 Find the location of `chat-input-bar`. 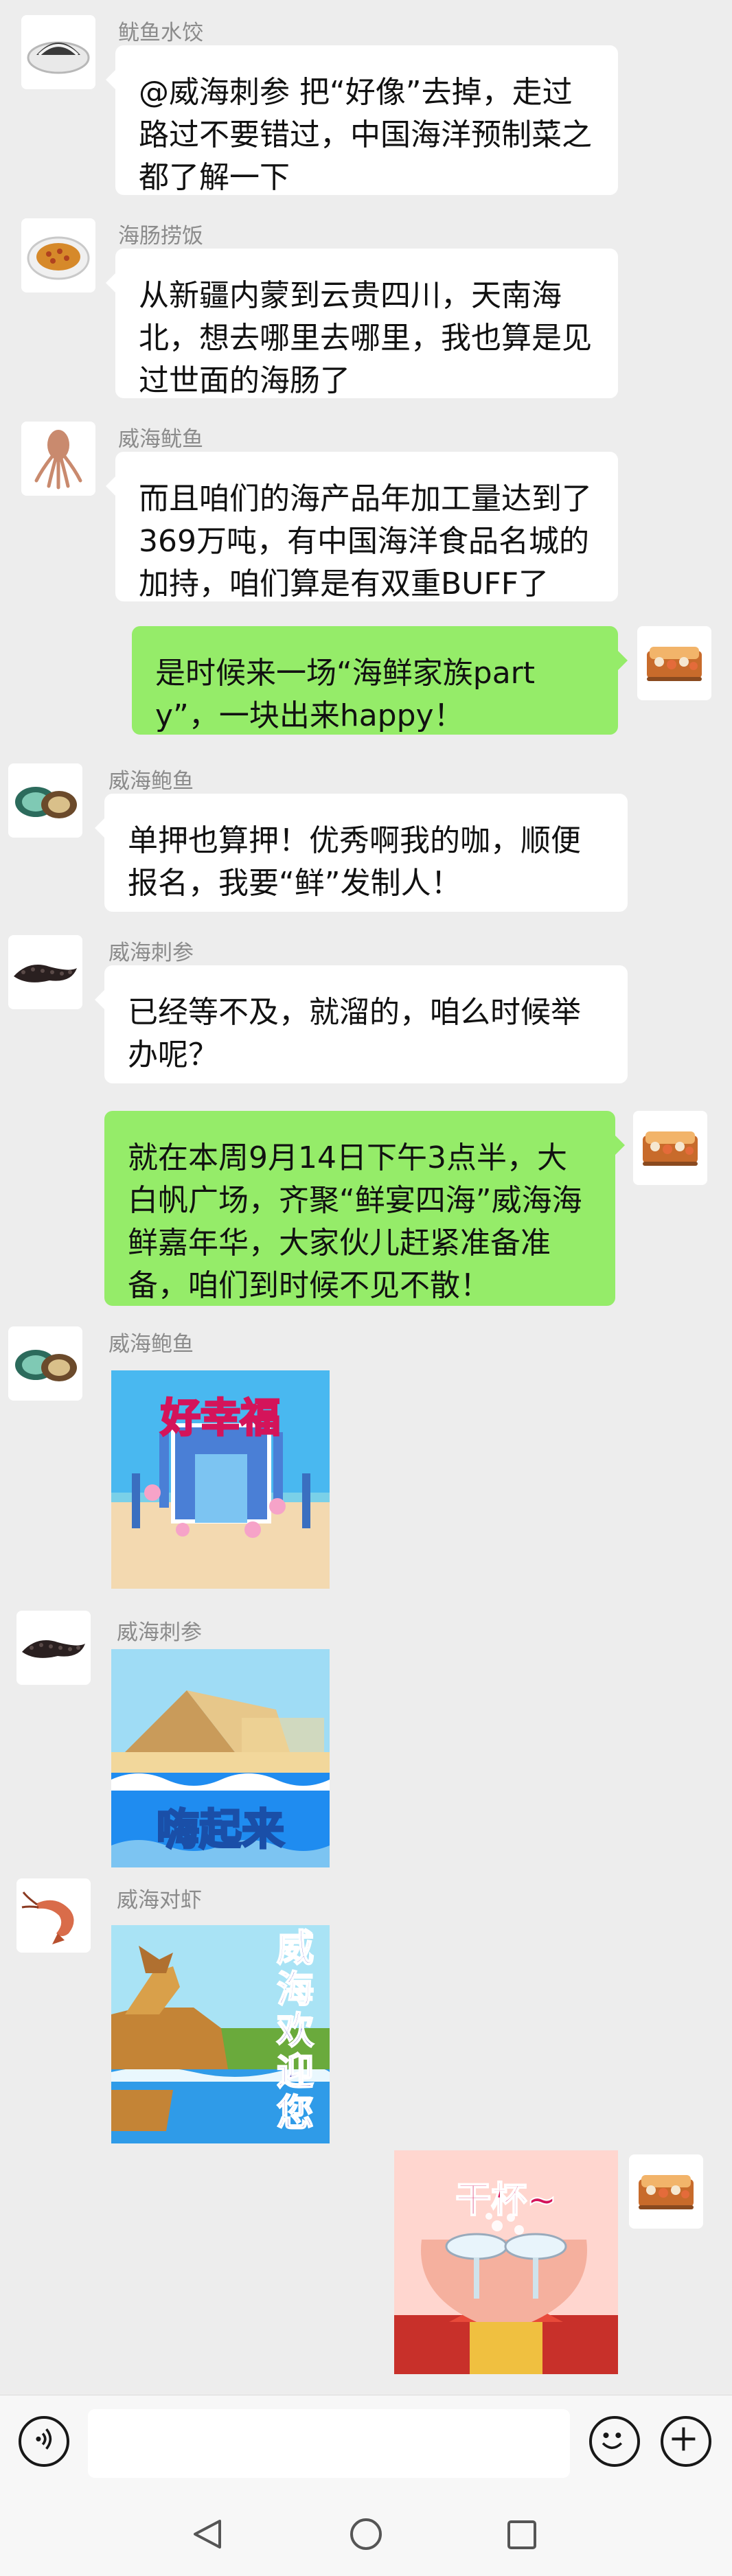

chat-input-bar is located at coordinates (366, 2443).